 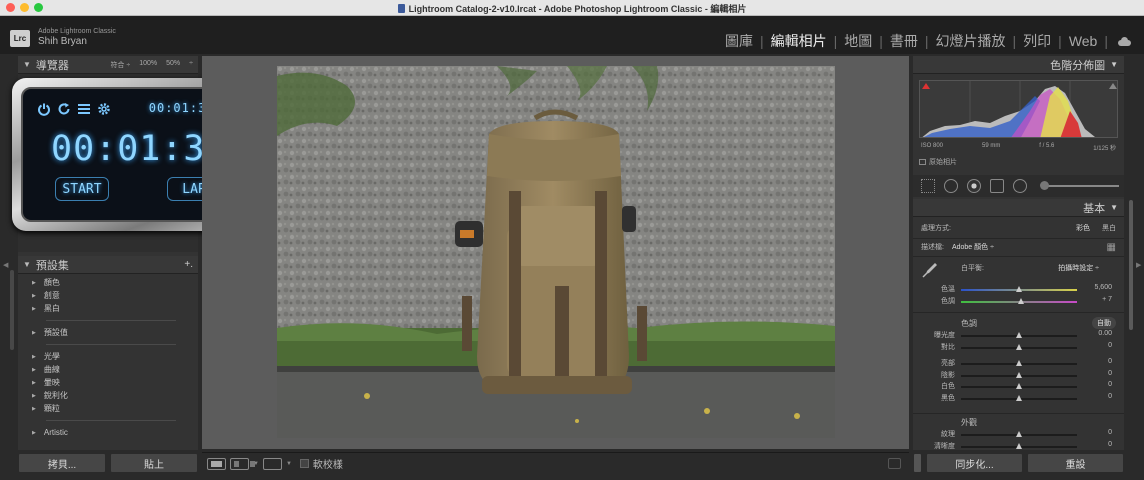 I want to click on tint-value: + 7, so click(x=1097, y=299).